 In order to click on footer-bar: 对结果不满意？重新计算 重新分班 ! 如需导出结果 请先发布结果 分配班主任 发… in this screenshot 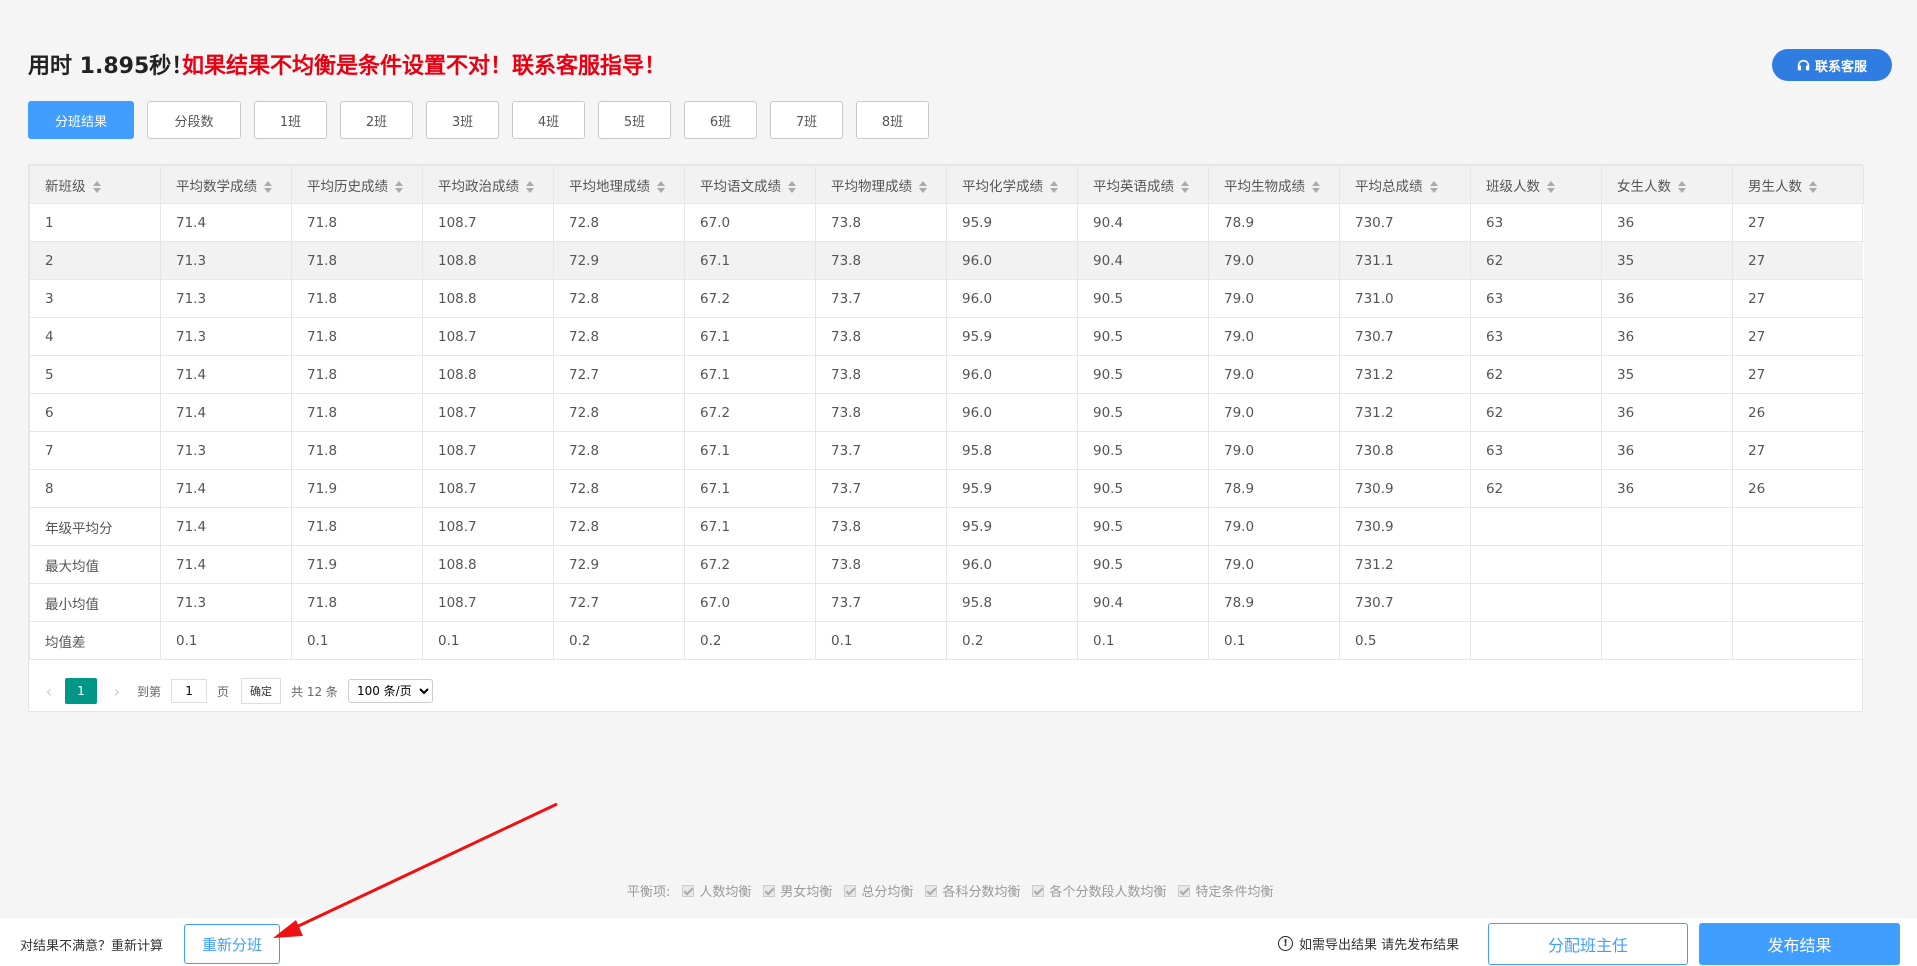, I will do `click(958, 942)`.